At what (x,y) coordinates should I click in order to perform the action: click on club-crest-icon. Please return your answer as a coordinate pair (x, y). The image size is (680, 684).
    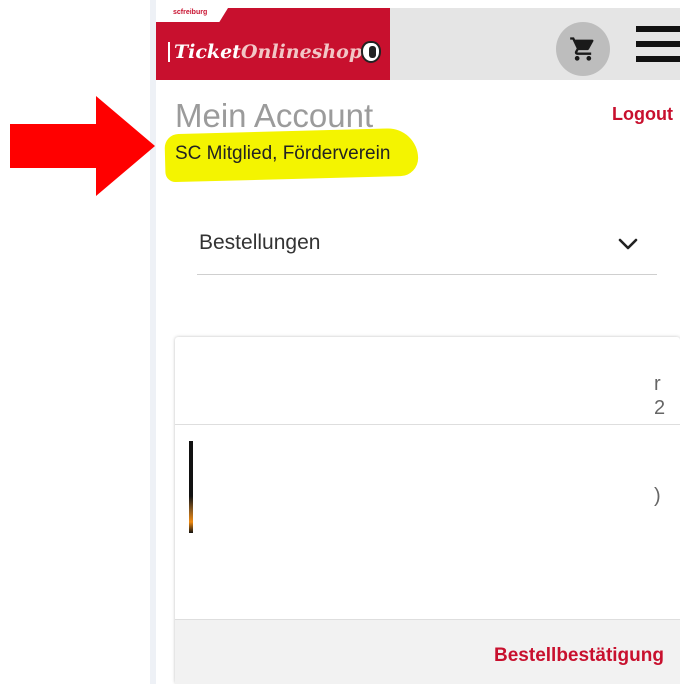
    Looking at the image, I should click on (371, 52).